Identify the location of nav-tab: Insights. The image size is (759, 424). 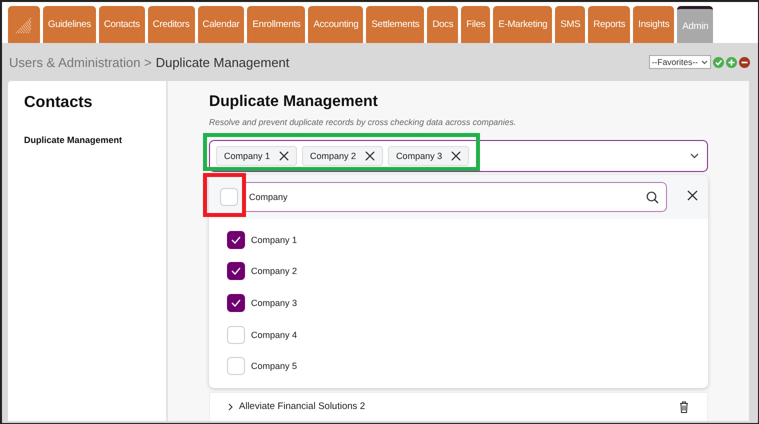
(653, 24).